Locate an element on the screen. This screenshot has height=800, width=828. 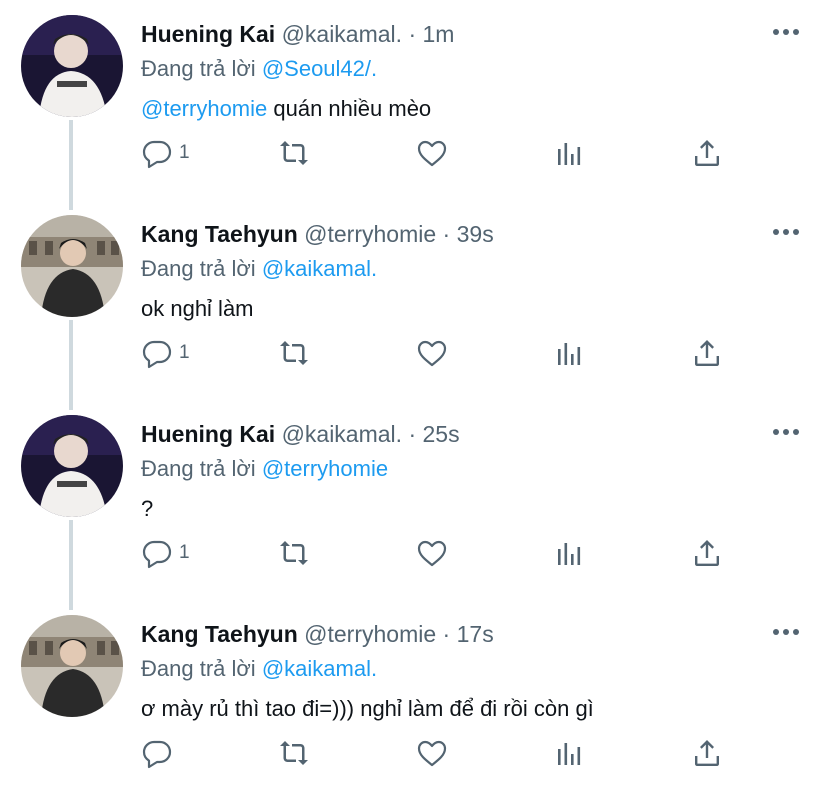
tweet-text: @terryhomie quán nhiều mèo is located at coordinates (286, 109).